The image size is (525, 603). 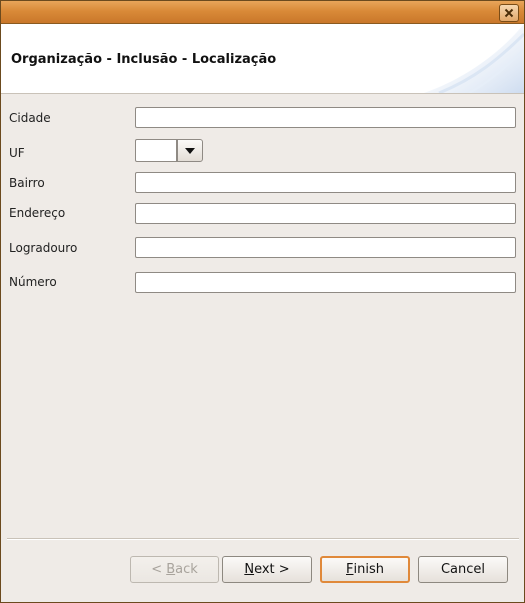 I want to click on close-button, so click(x=509, y=13).